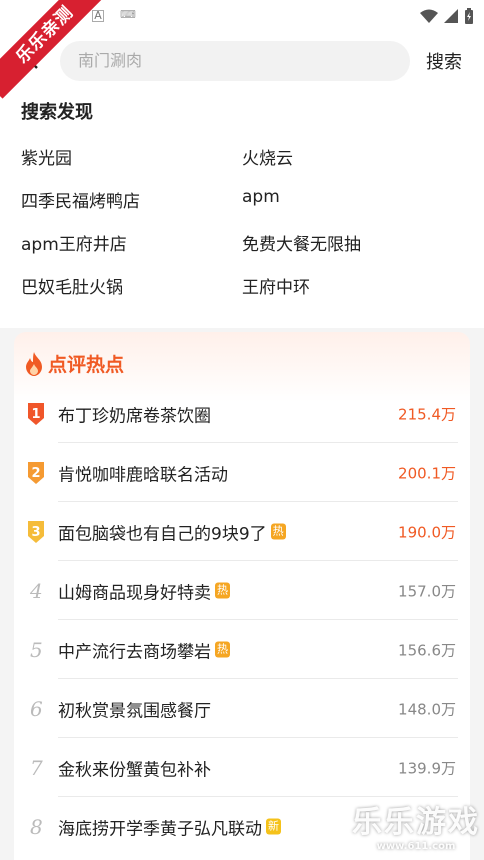 This screenshot has height=860, width=484. What do you see at coordinates (267, 156) in the screenshot?
I see `discover-item: 火烧云` at bounding box center [267, 156].